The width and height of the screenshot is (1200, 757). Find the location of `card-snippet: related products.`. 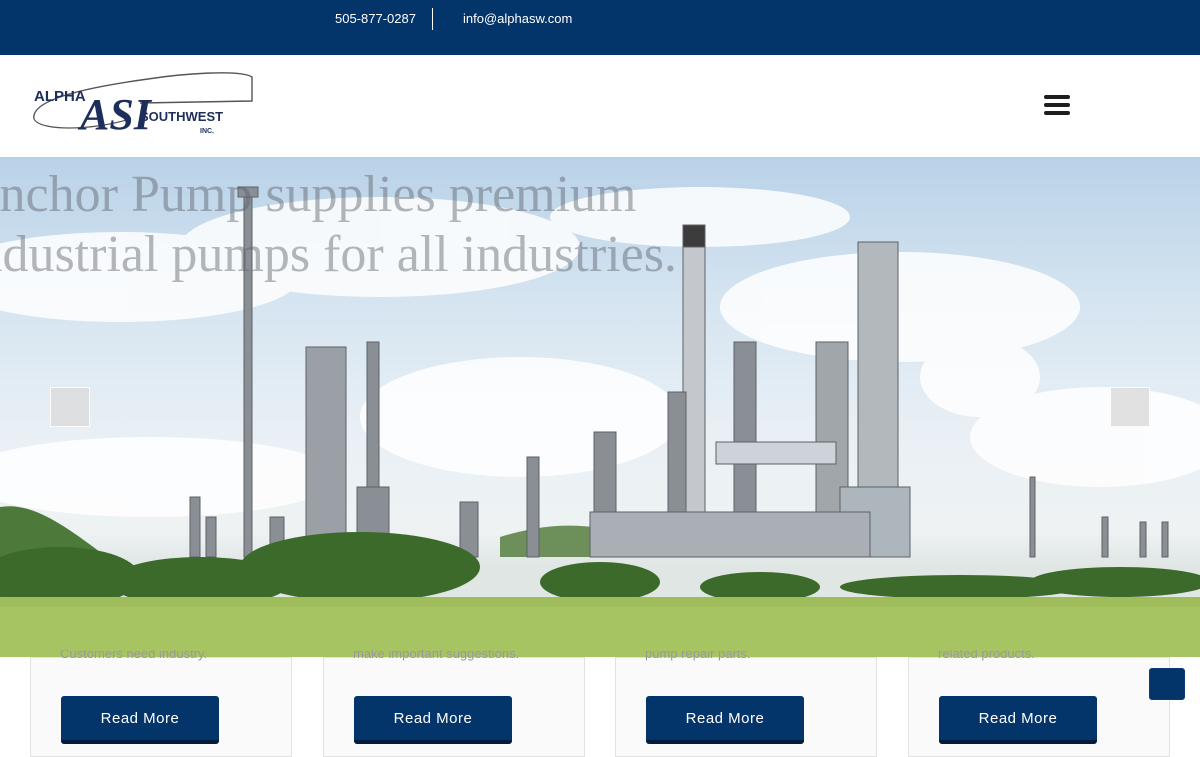

card-snippet: related products. is located at coordinates (986, 655).